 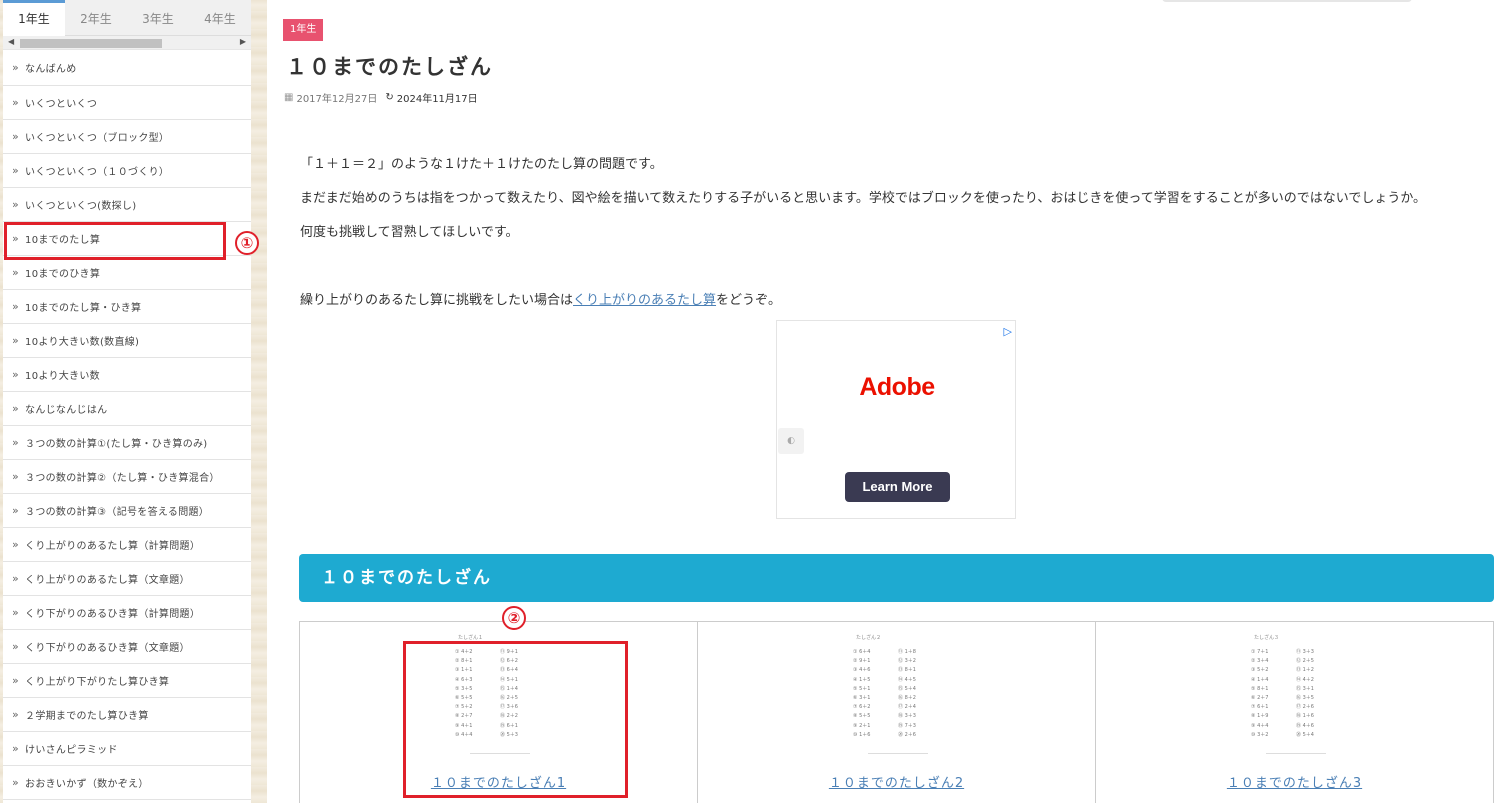 I want to click on sidebar-item: » 10までのたし算・ひき算, so click(x=127, y=307).